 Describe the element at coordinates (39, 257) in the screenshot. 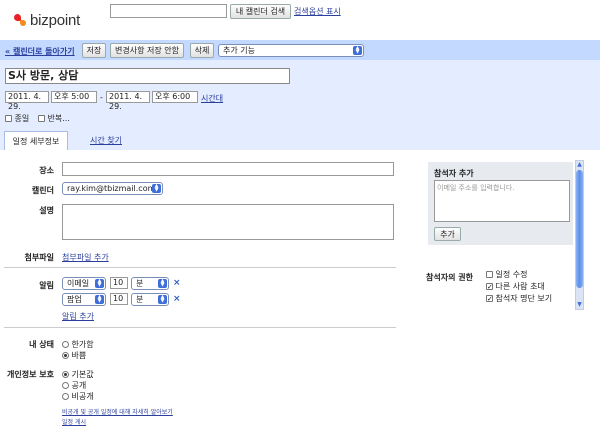

I see `attachment-label: 첨부파일` at that location.